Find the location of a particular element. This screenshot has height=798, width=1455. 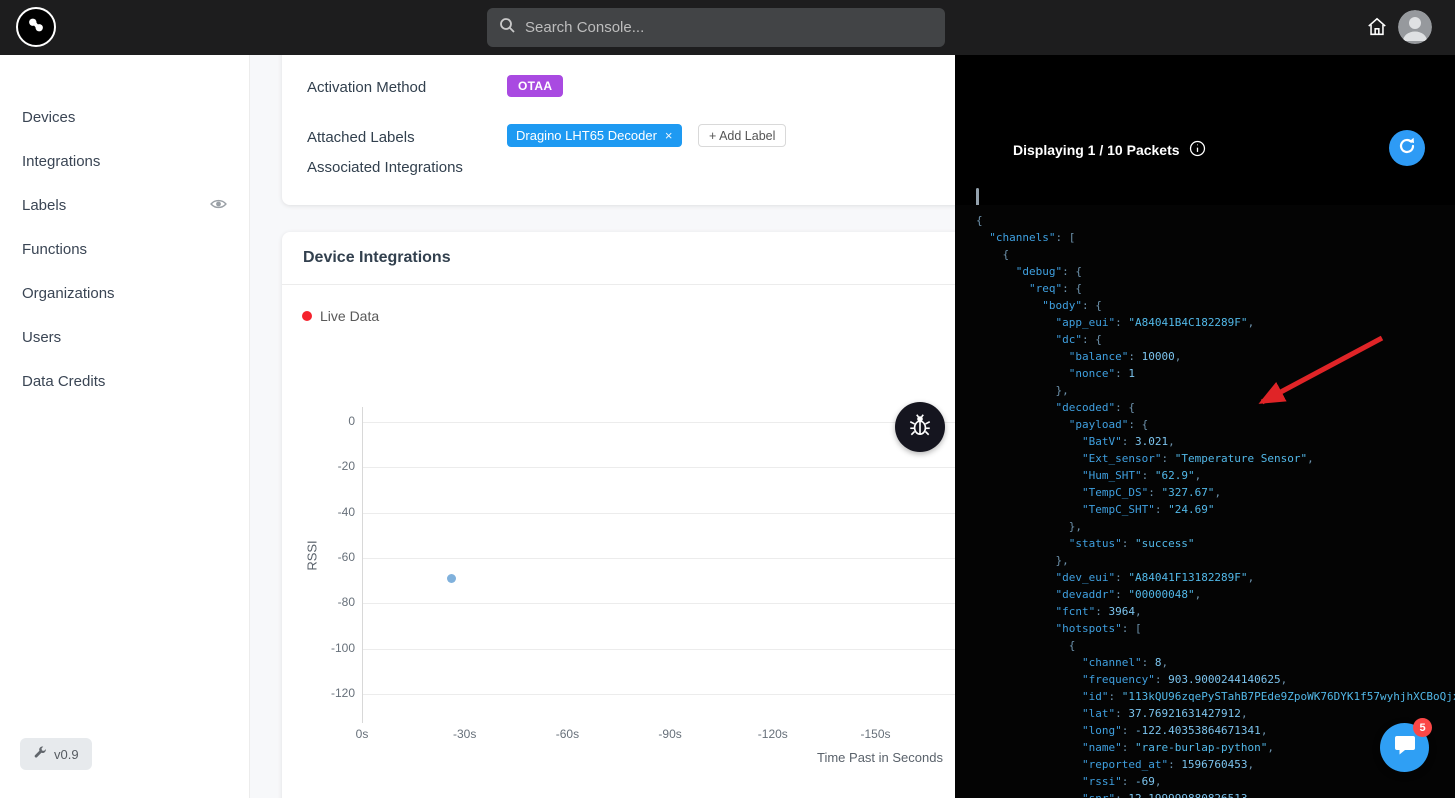

associated-integrations-label: Associated Integrations is located at coordinates (385, 167).